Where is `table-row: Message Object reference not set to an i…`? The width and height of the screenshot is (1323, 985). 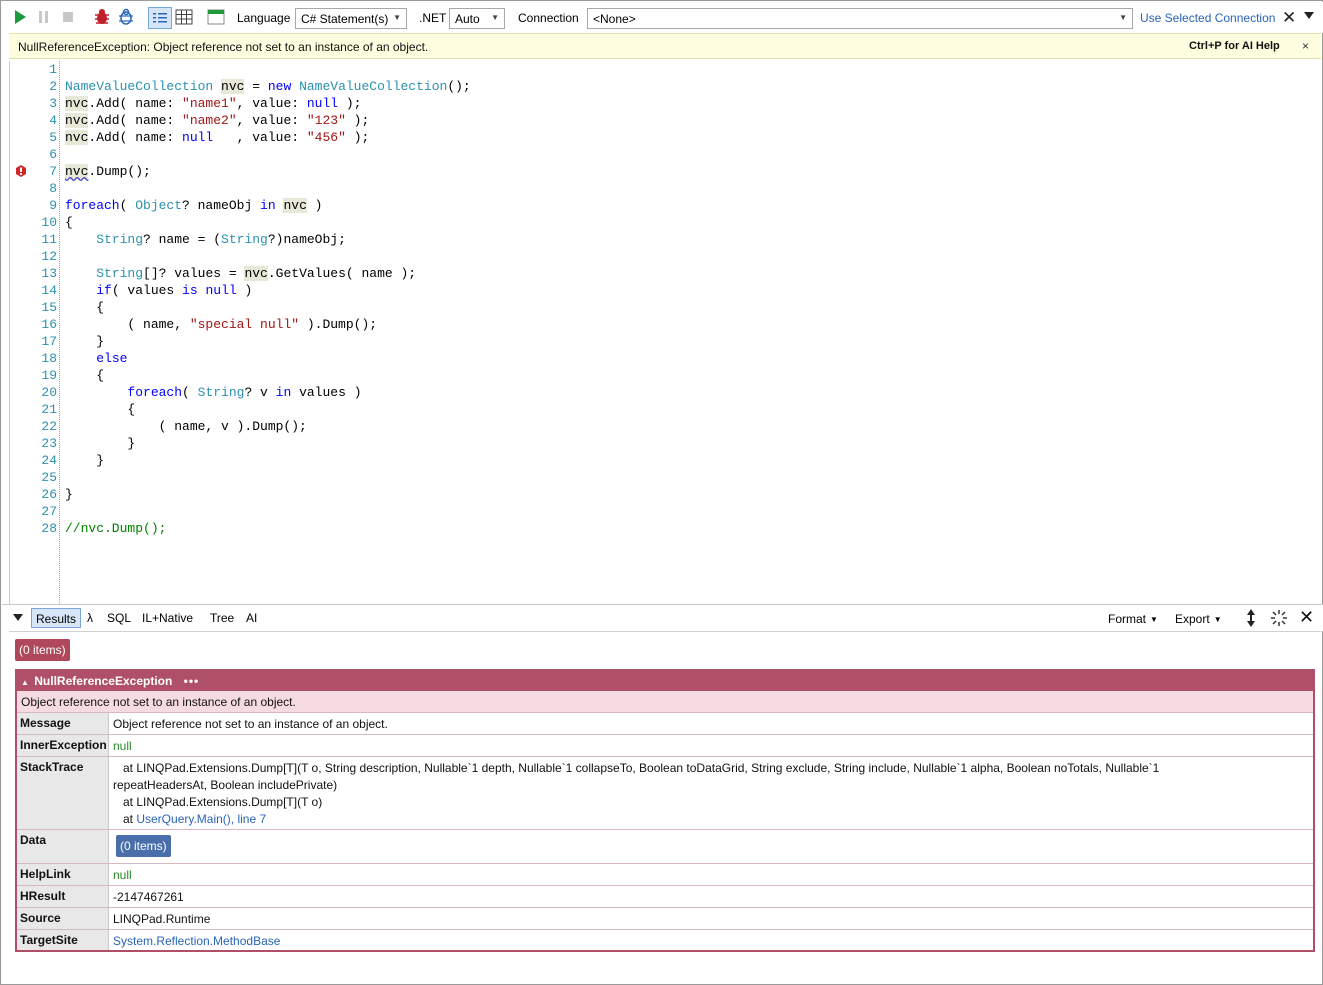
table-row: Message Object reference not set to an i… is located at coordinates (665, 723).